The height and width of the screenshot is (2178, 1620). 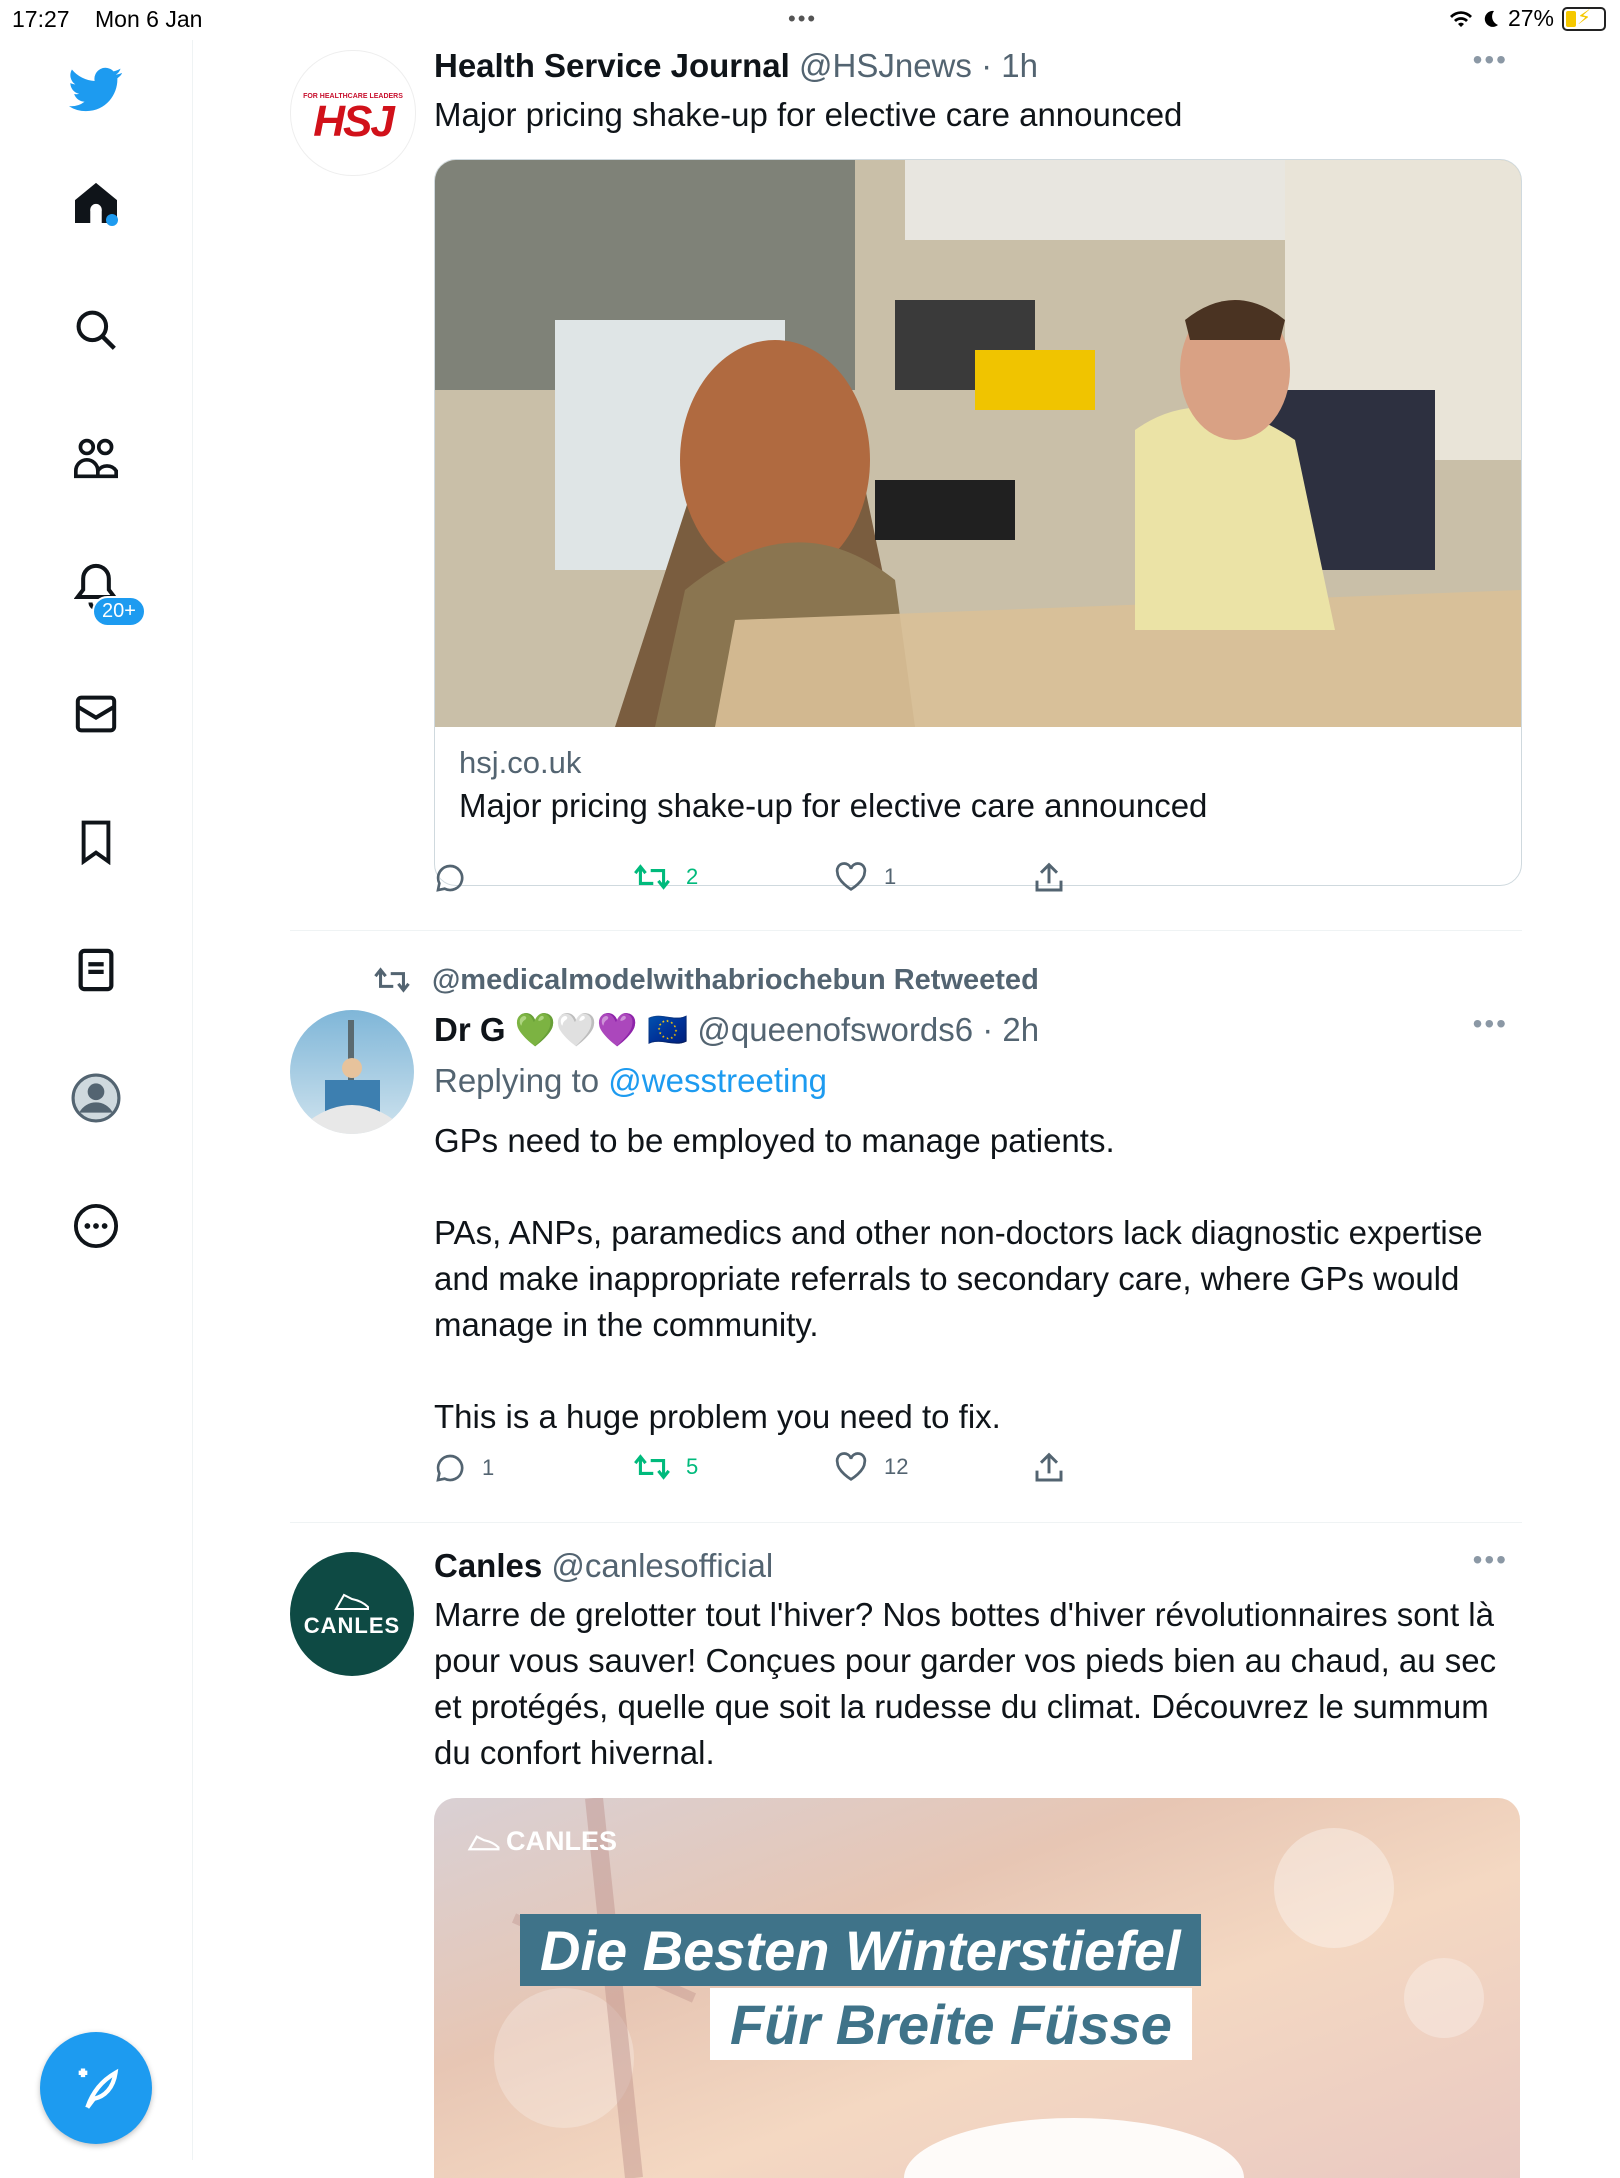 I want to click on status-indicators: 27% ⚡, so click(x=1527, y=18).